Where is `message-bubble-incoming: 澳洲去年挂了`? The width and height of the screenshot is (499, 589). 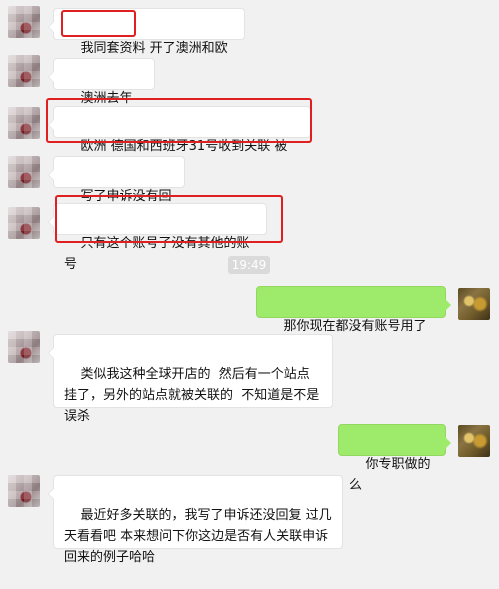 message-bubble-incoming: 澳洲去年挂了 is located at coordinates (101, 92).